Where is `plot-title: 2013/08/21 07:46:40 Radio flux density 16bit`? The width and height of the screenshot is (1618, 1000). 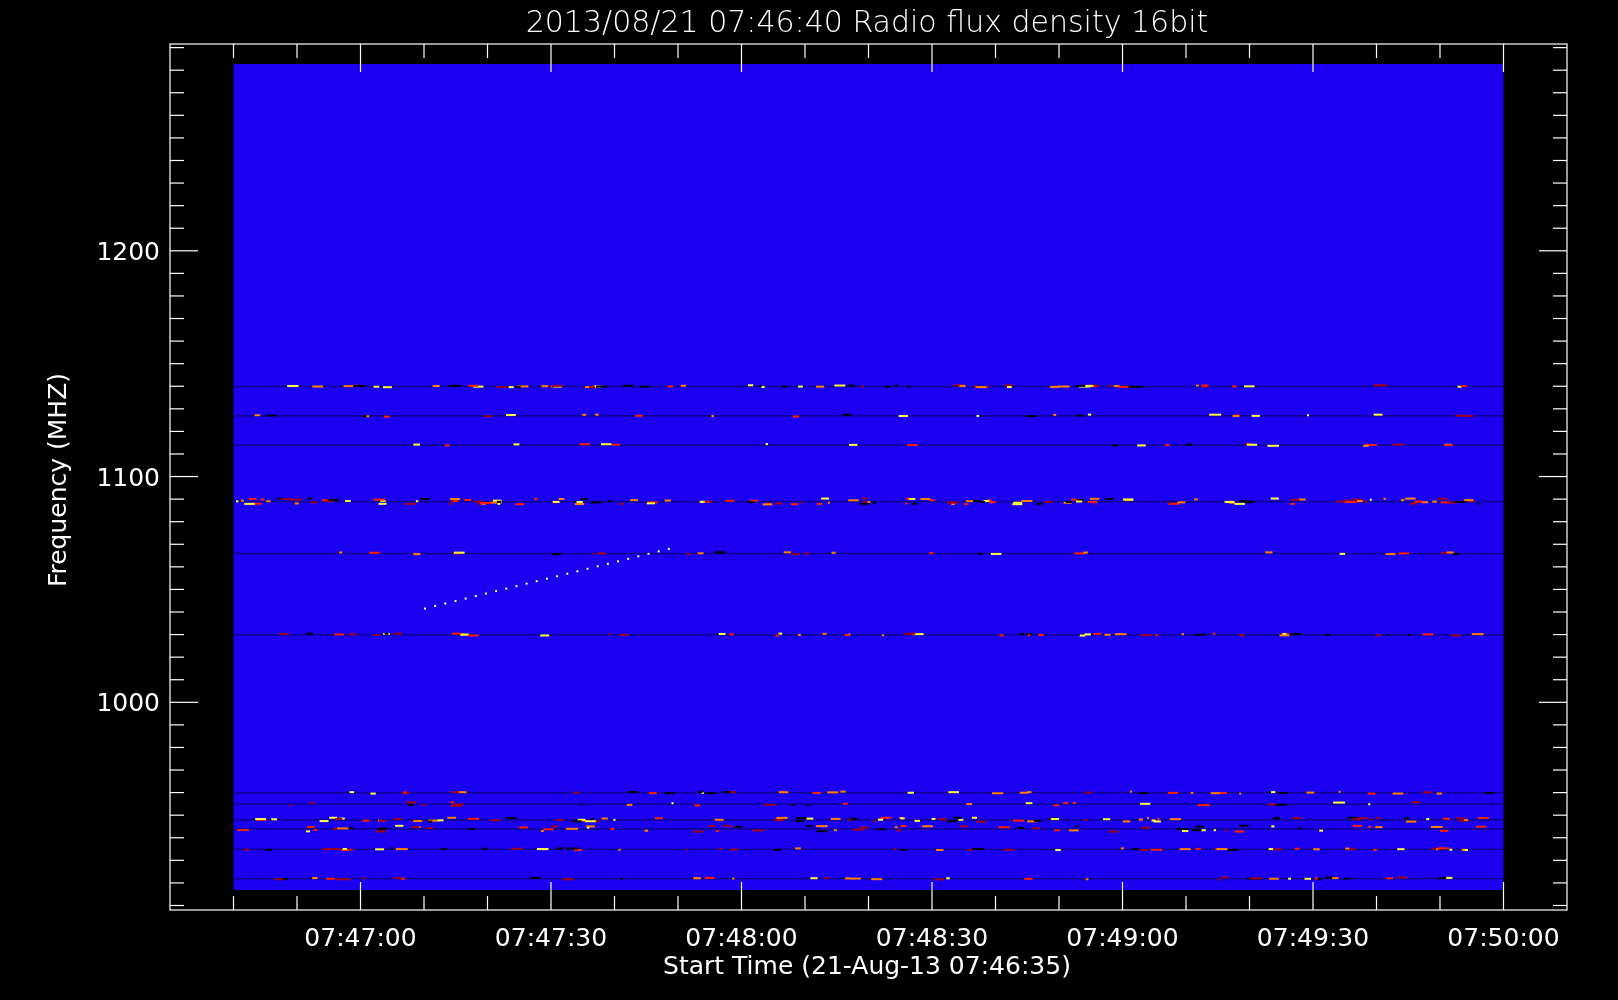 plot-title: 2013/08/21 07:46:40 Radio flux density 16bit is located at coordinates (867, 21).